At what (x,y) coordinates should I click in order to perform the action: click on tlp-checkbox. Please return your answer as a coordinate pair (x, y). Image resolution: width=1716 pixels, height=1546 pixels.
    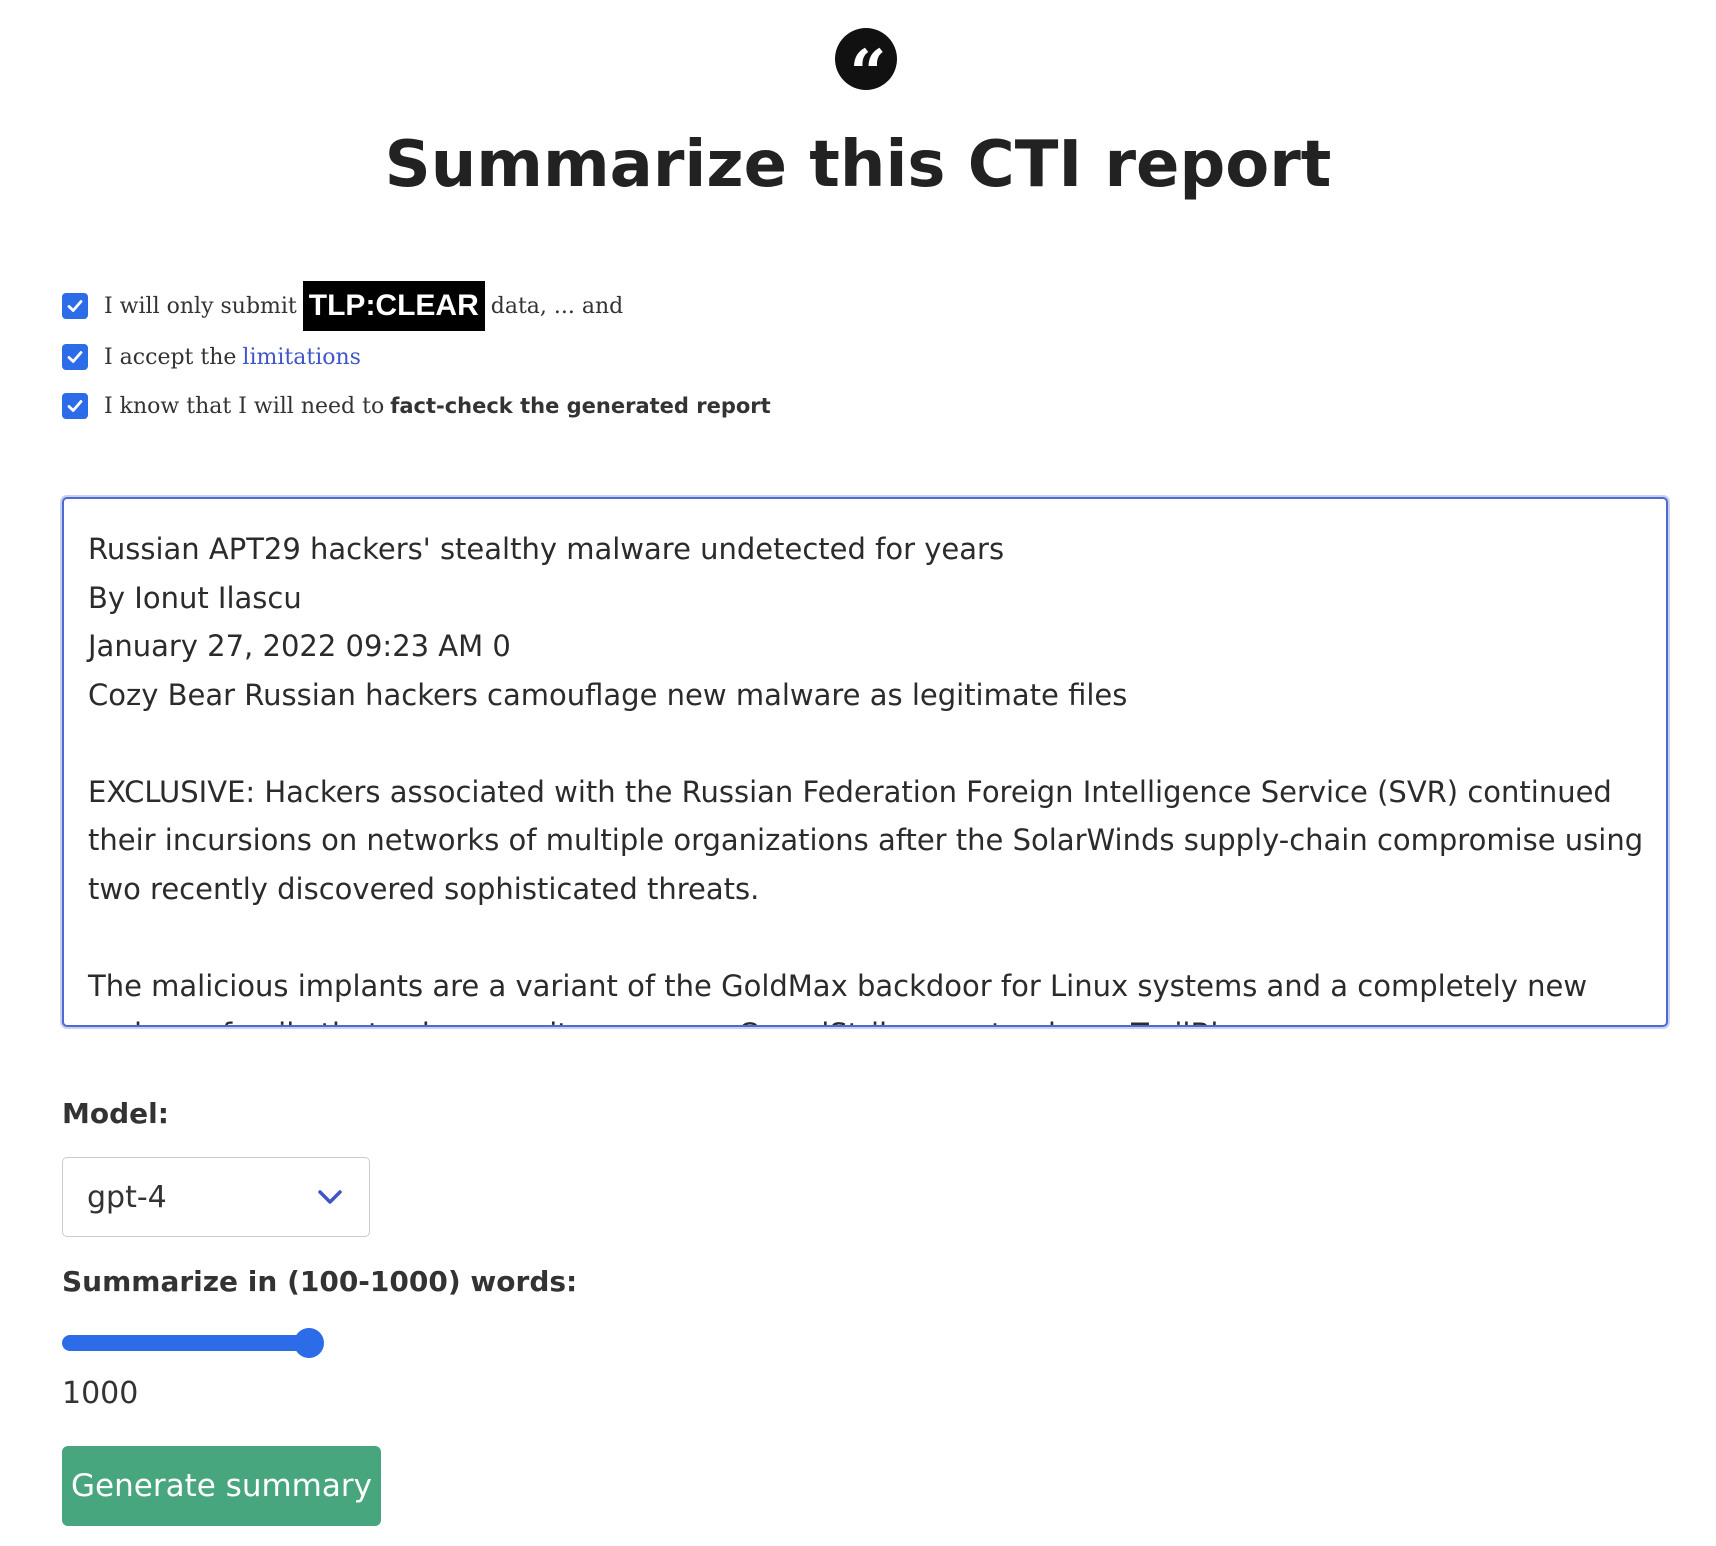
    Looking at the image, I should click on (75, 306).